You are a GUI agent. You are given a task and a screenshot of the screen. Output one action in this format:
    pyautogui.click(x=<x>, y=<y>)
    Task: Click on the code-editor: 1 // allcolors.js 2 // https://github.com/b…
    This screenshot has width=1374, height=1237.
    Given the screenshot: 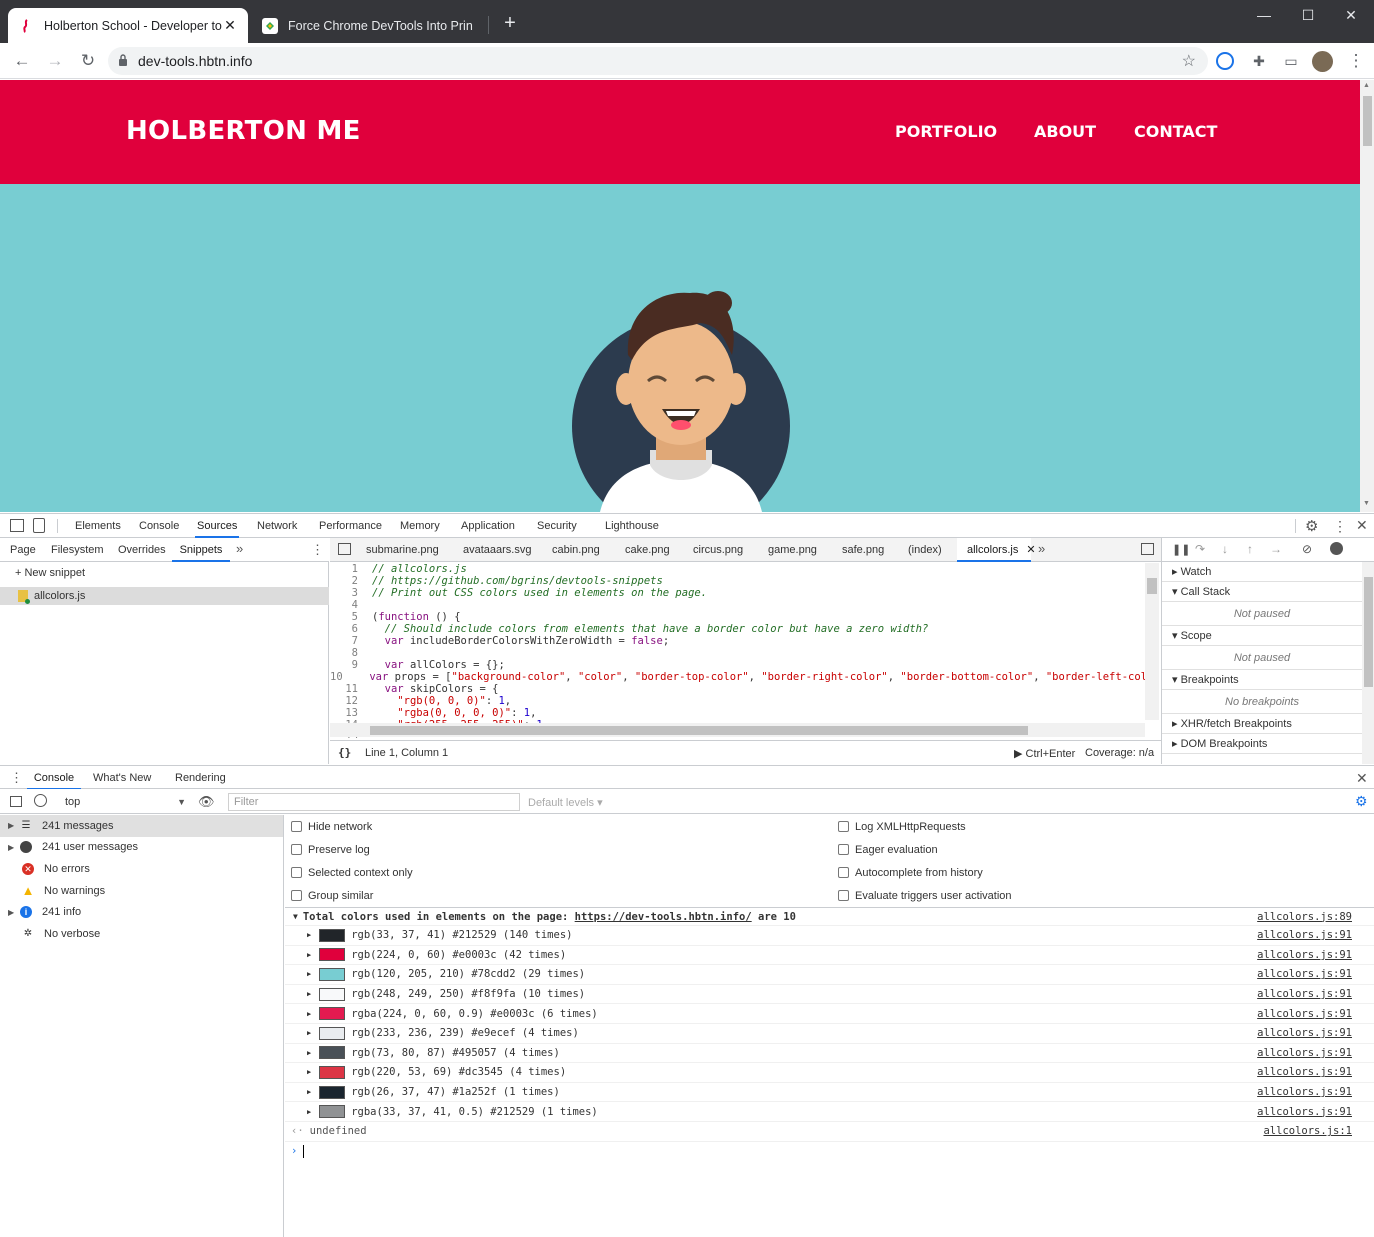 What is the action you would take?
    pyautogui.click(x=737, y=650)
    